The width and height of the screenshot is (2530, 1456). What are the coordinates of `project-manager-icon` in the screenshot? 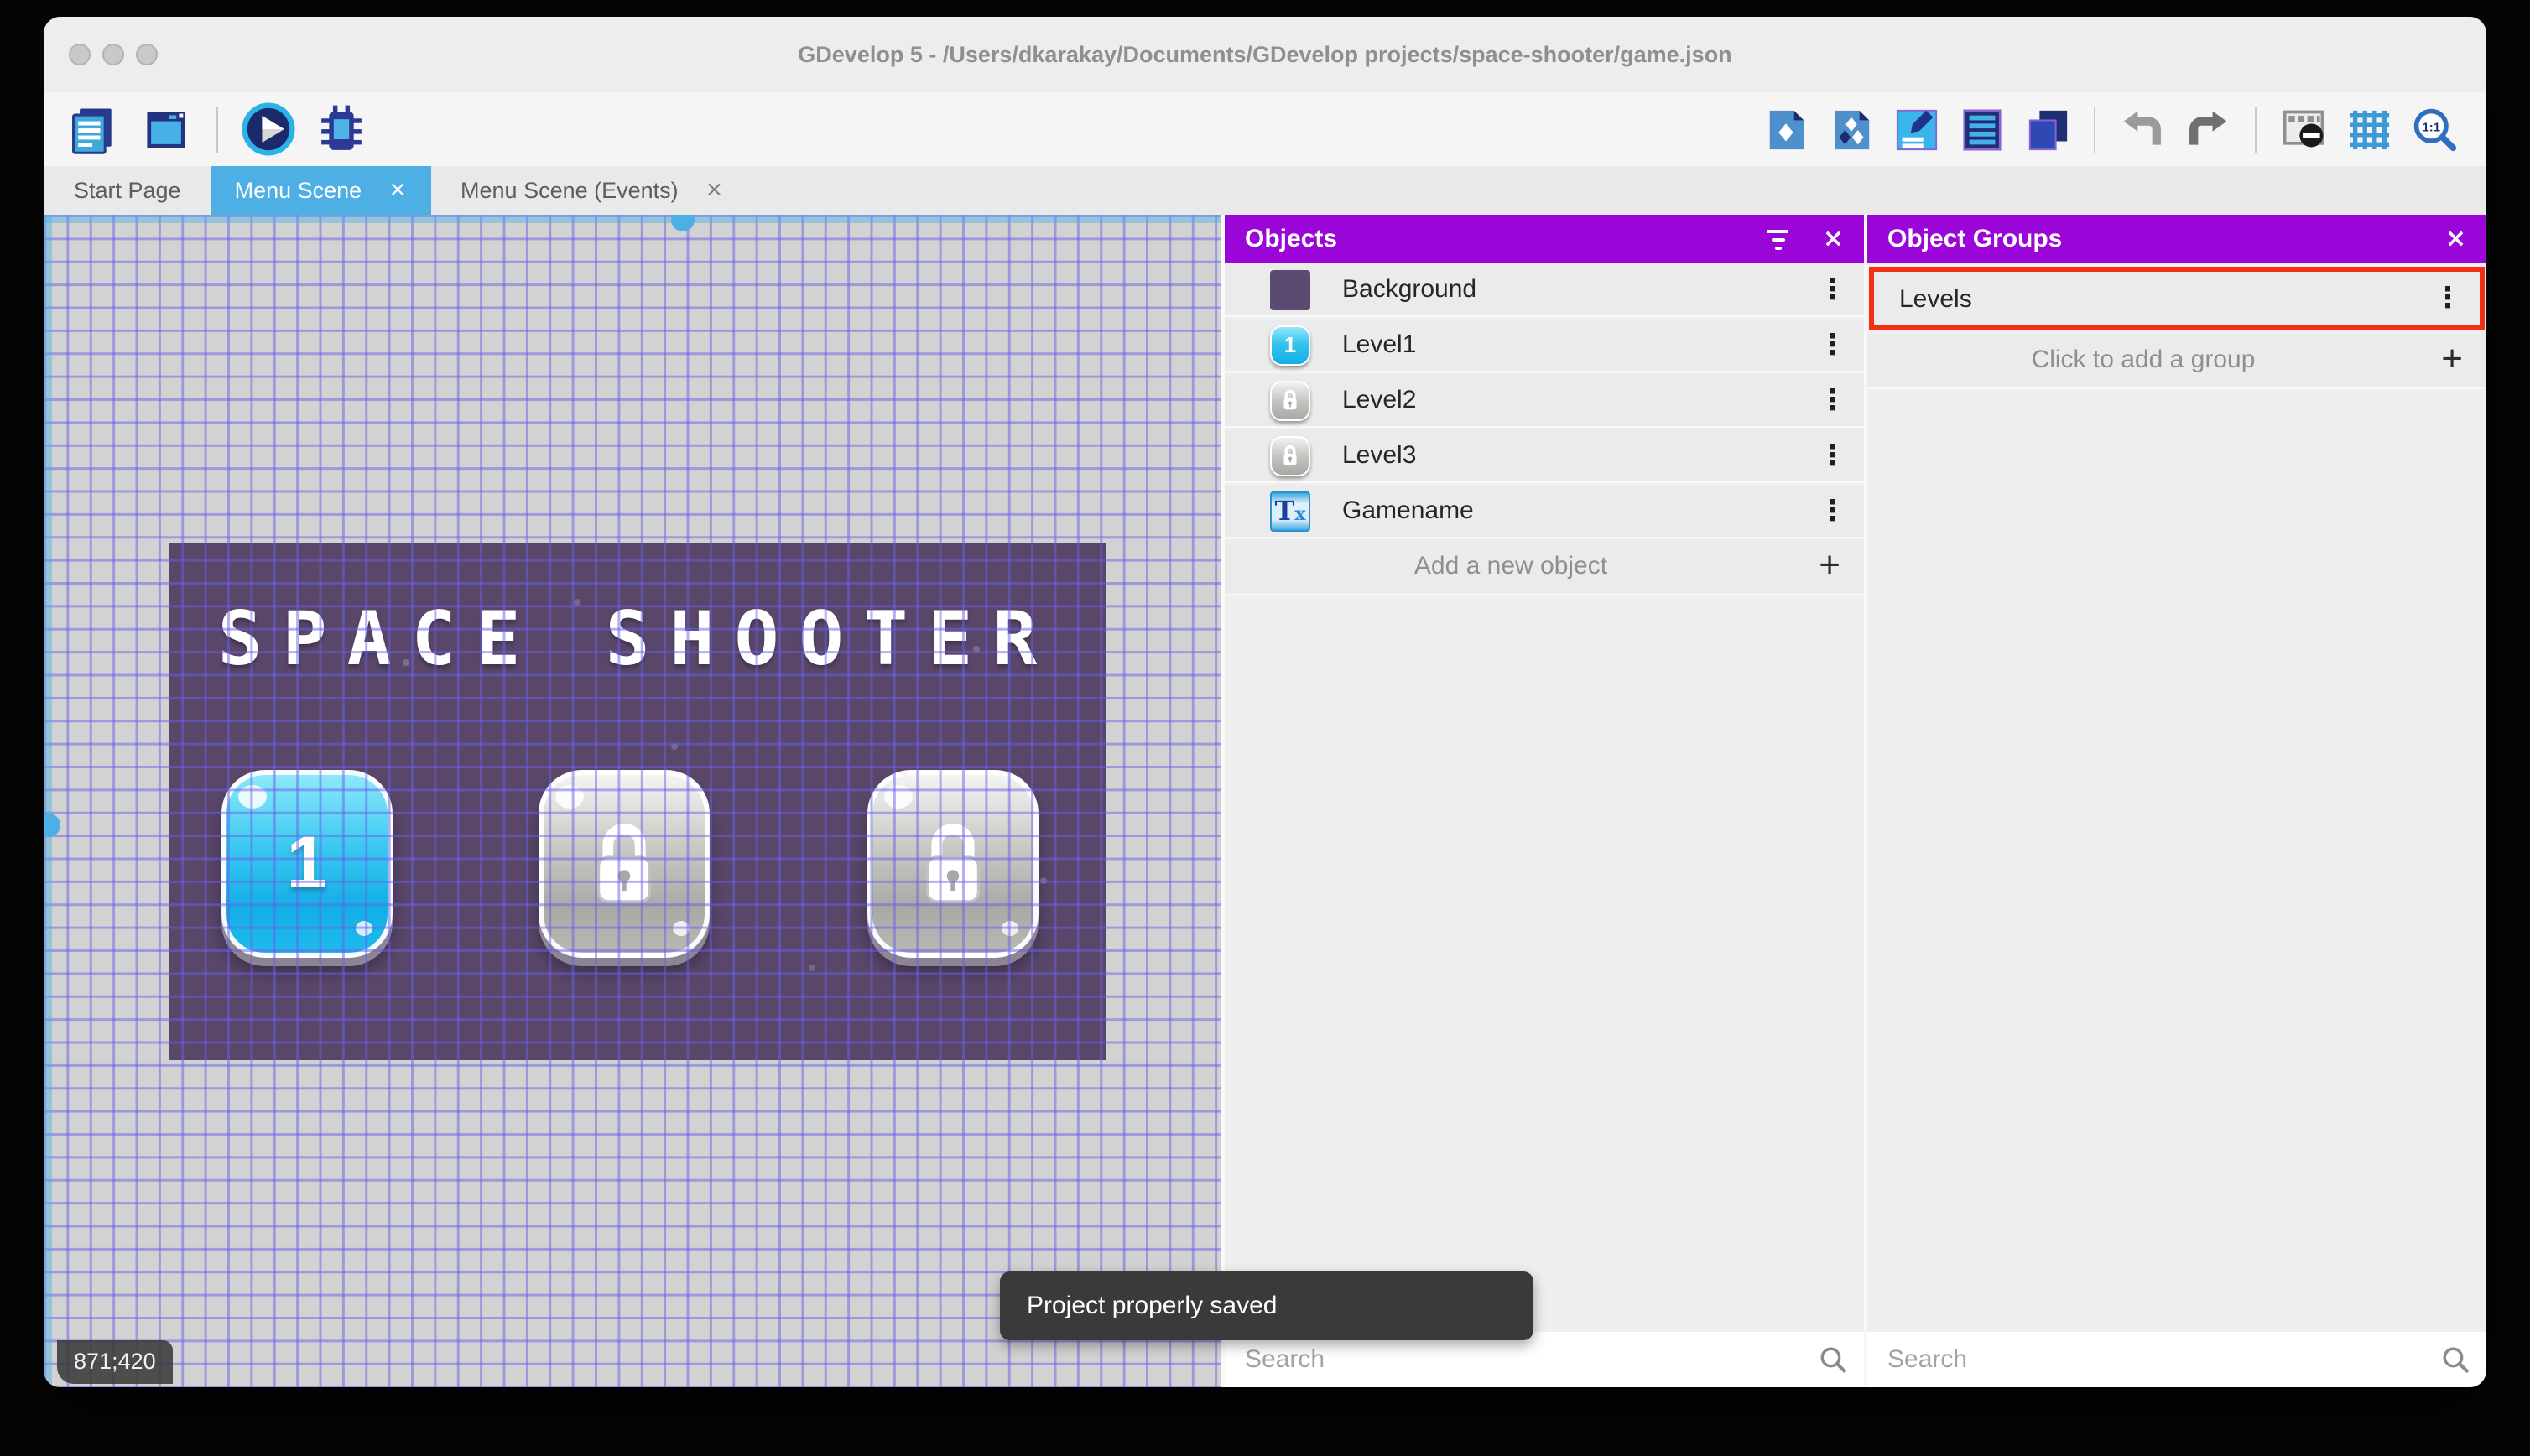 It's located at (93, 129).